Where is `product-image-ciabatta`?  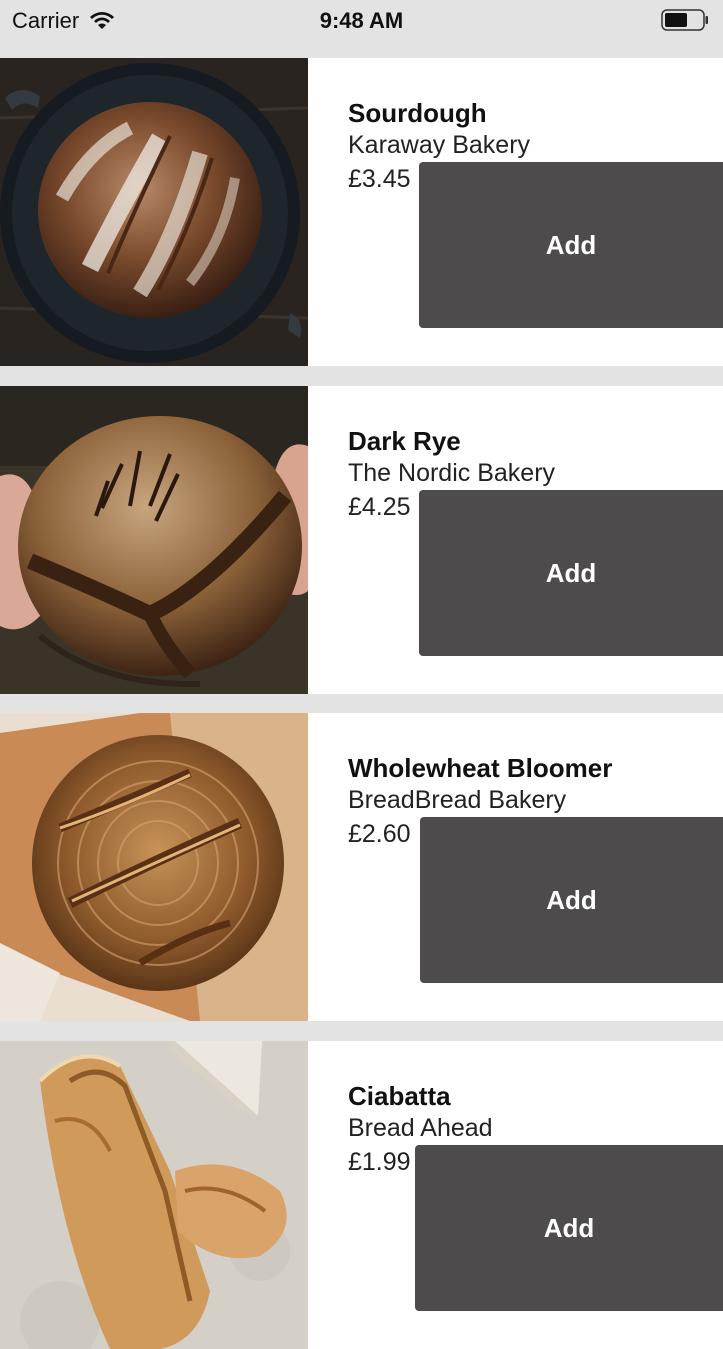
product-image-ciabatta is located at coordinates (154, 1195).